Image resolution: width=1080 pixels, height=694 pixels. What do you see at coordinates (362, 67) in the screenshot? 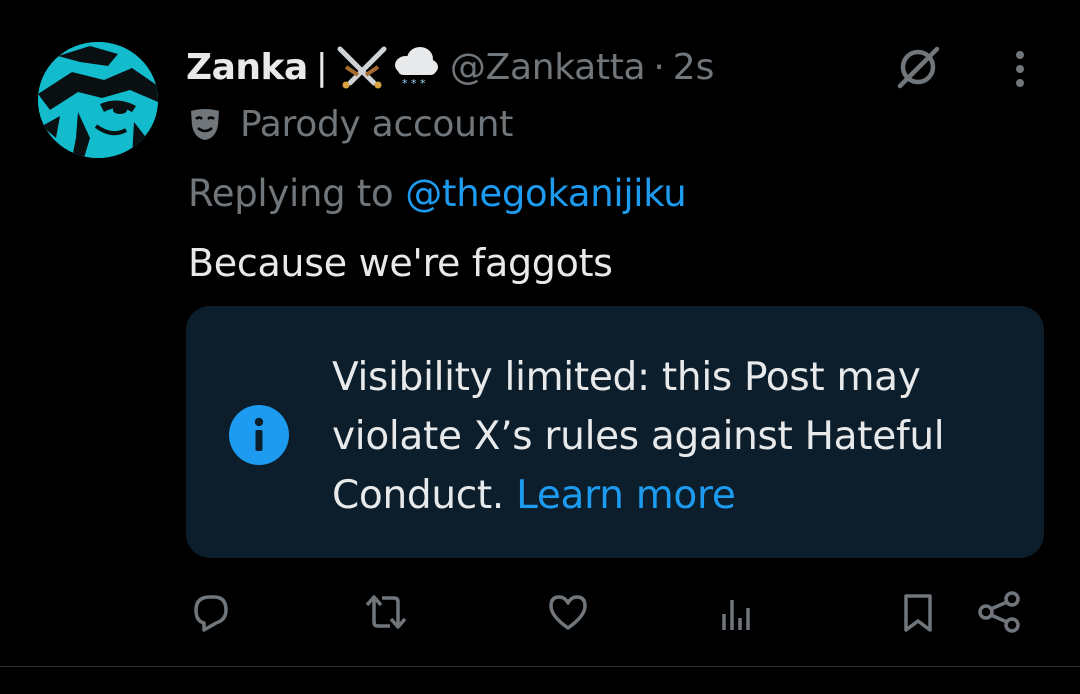
I see `crossed-swords-icon` at bounding box center [362, 67].